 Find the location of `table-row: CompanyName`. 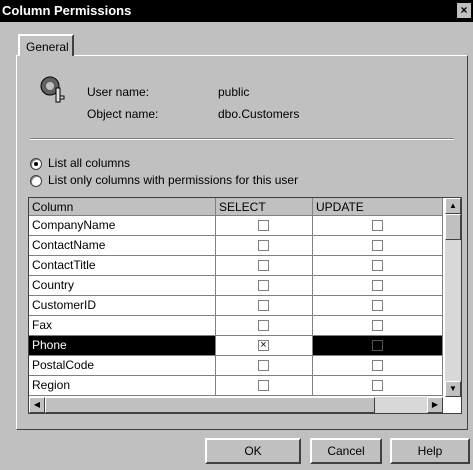

table-row: CompanyName is located at coordinates (236, 226).